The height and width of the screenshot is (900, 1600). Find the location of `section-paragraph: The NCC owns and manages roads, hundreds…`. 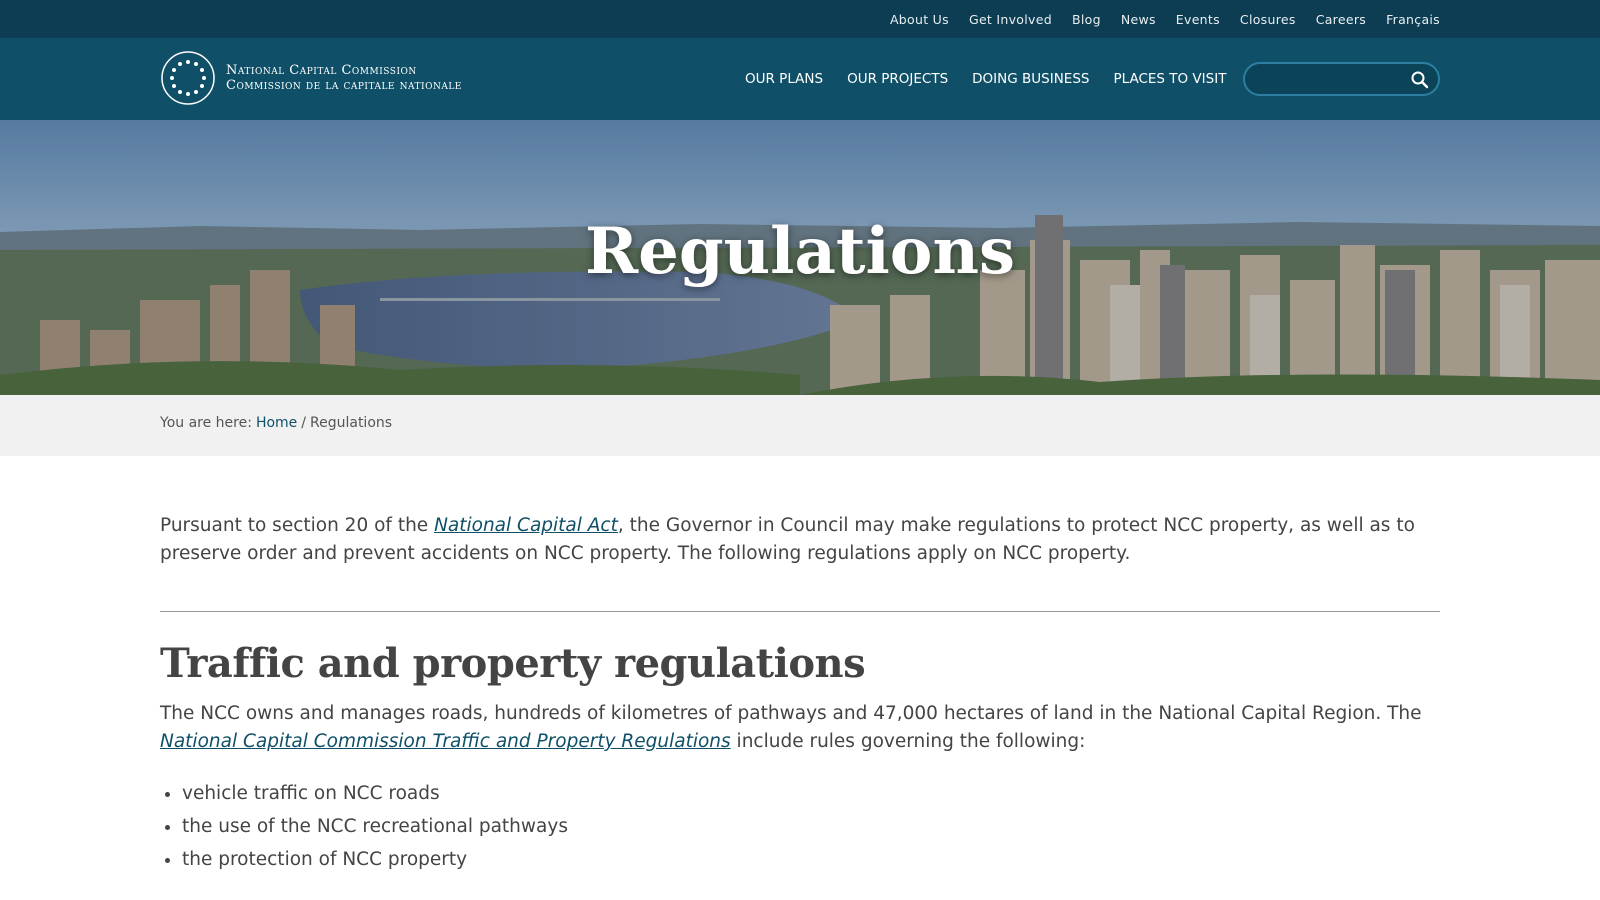

section-paragraph: The NCC owns and manages roads, hundreds… is located at coordinates (800, 728).